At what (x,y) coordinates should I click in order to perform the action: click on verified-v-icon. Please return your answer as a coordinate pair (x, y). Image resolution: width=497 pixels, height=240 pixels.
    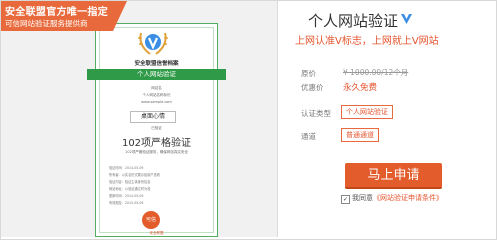
    Looking at the image, I should click on (406, 19).